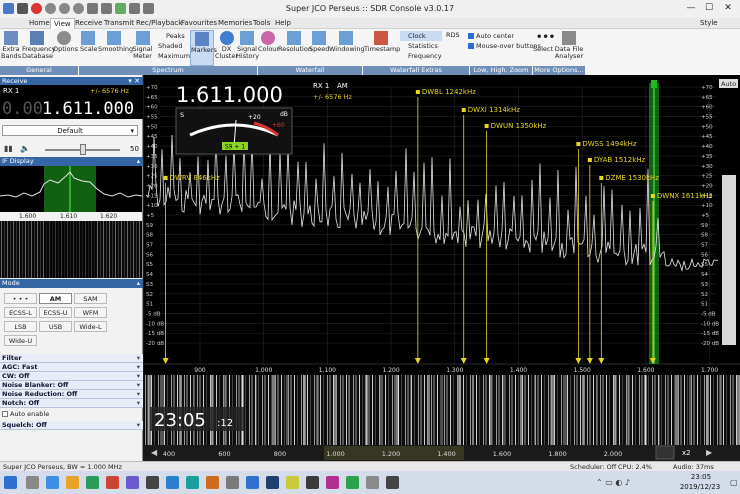 This screenshot has height=494, width=740. I want to click on marker-label: DWBL 1242kHz, so click(449, 92).